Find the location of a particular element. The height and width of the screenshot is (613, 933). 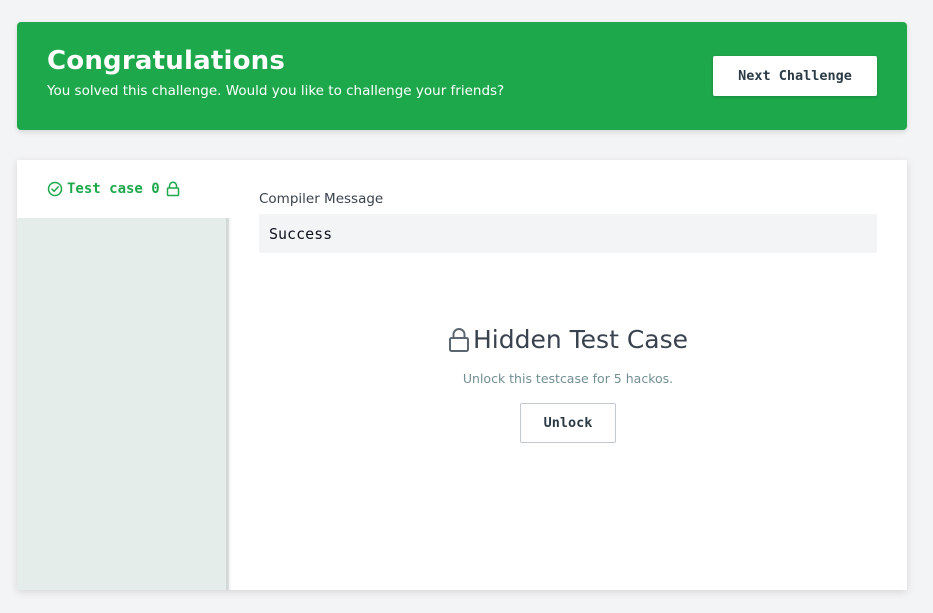

tab-label: Test case 0 is located at coordinates (113, 189).